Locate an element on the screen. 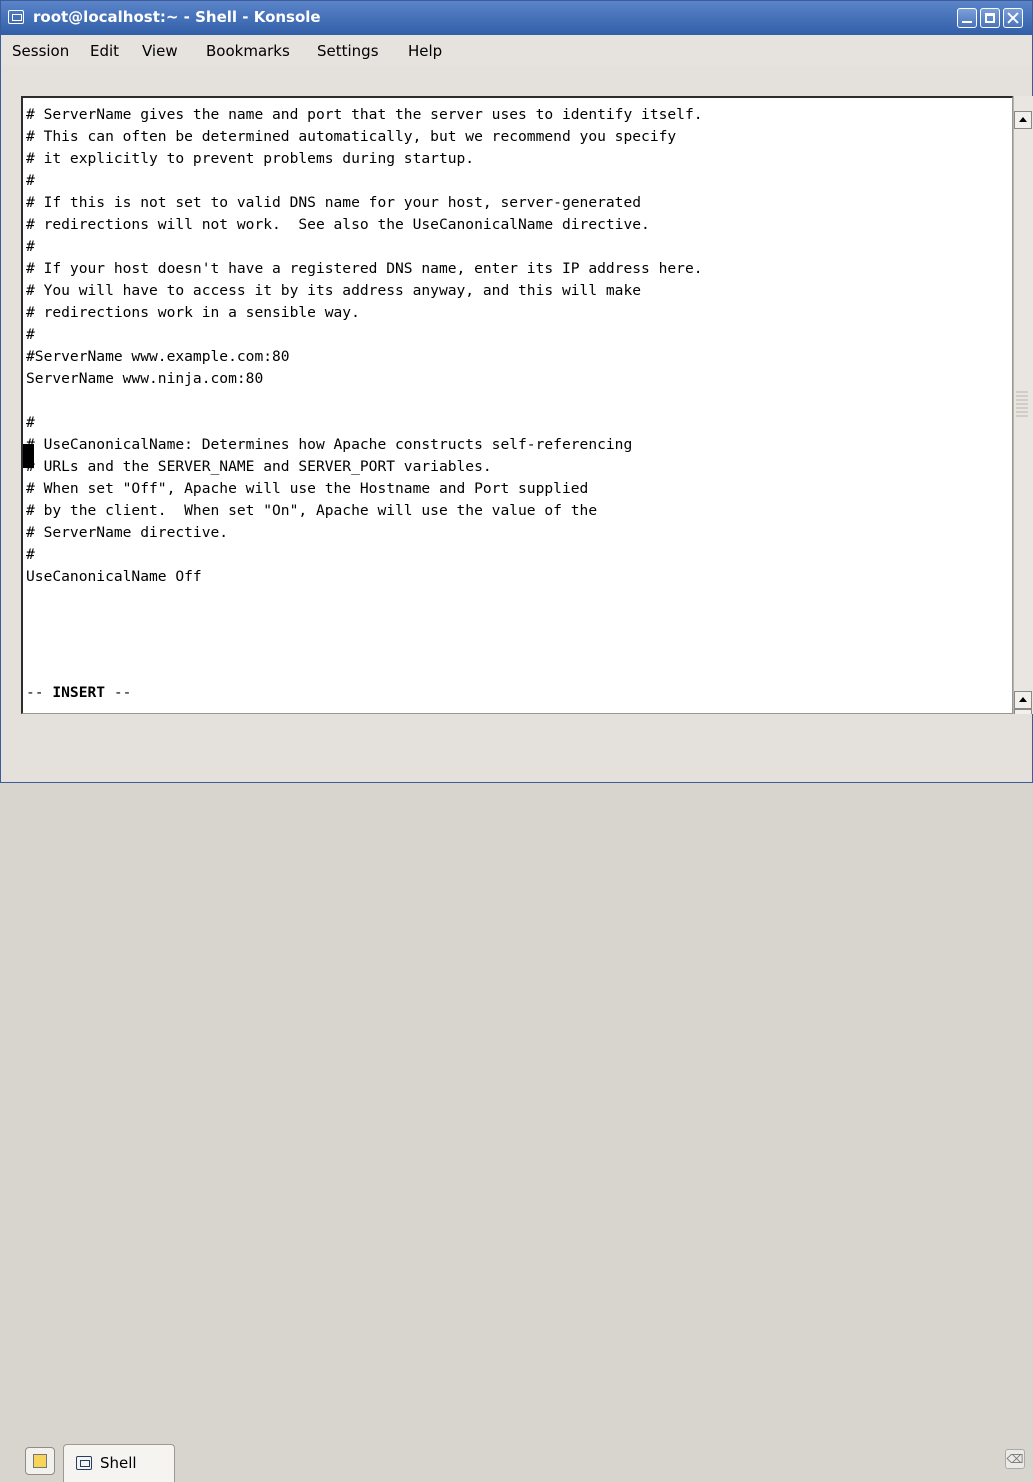 Image resolution: width=1033 pixels, height=1482 pixels. scroll-up-arrow-icon is located at coordinates (1023, 120).